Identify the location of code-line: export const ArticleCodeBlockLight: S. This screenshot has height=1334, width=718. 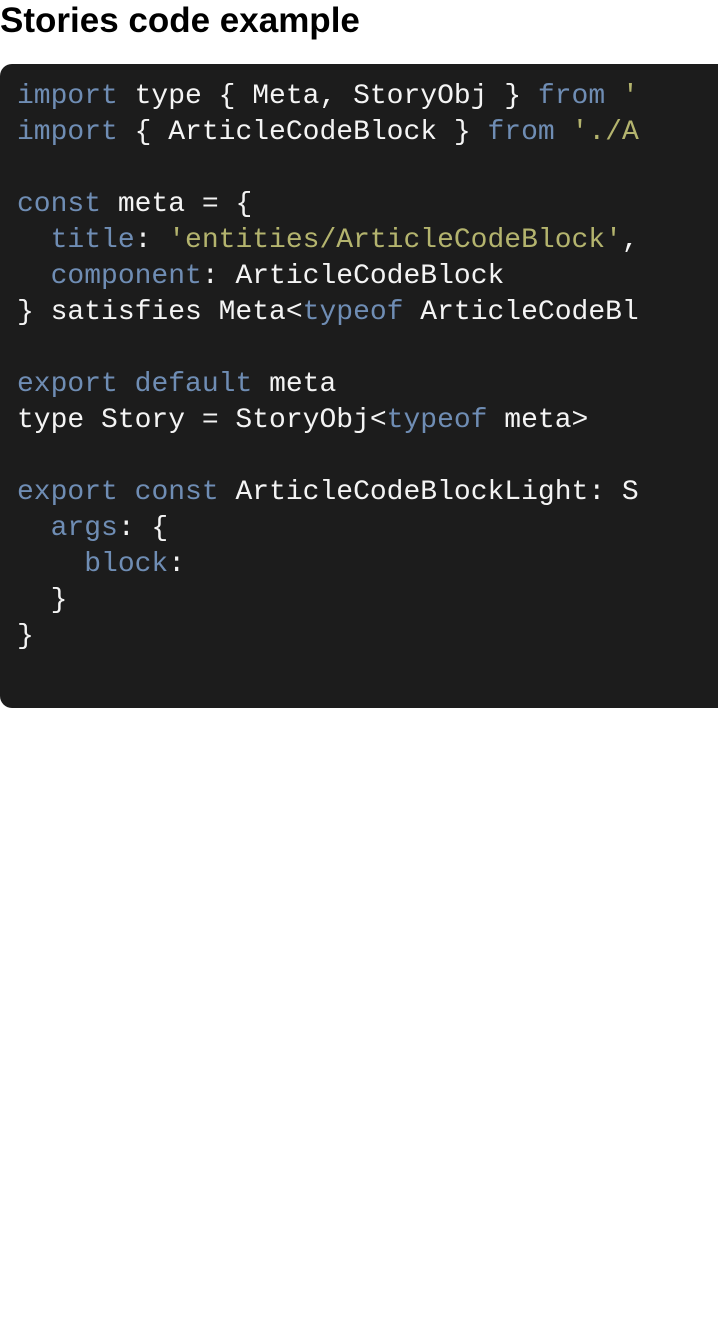
(328, 493).